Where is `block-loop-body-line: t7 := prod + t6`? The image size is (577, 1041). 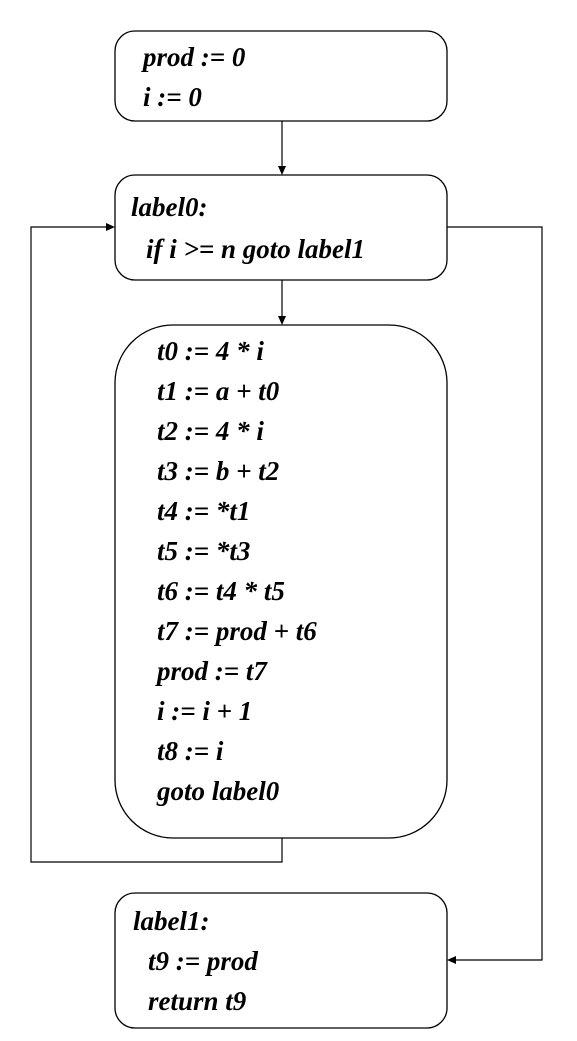 block-loop-body-line: t7 := prod + t6 is located at coordinates (237, 631).